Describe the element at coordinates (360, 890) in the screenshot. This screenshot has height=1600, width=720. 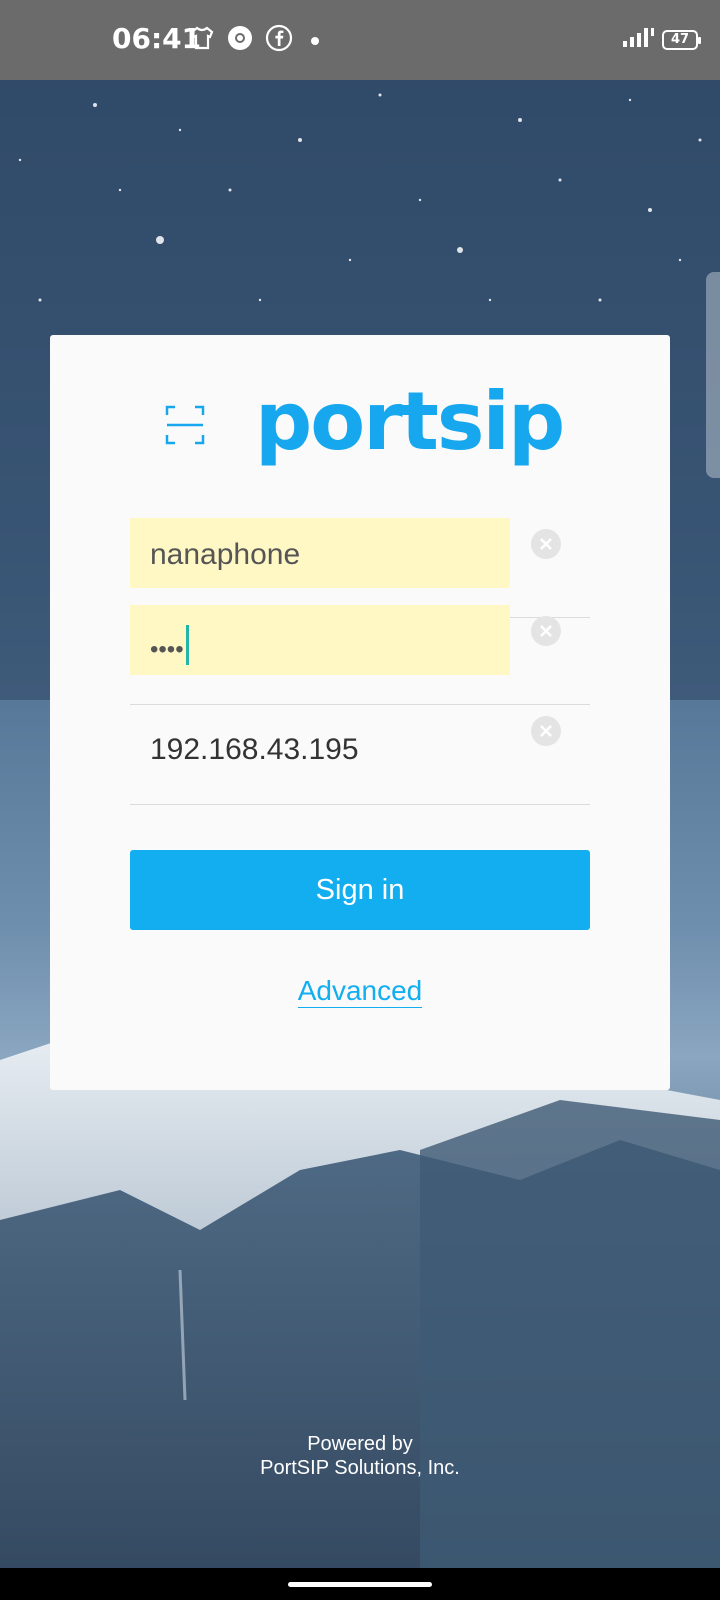
I see `sign-in-button: Sign in` at that location.